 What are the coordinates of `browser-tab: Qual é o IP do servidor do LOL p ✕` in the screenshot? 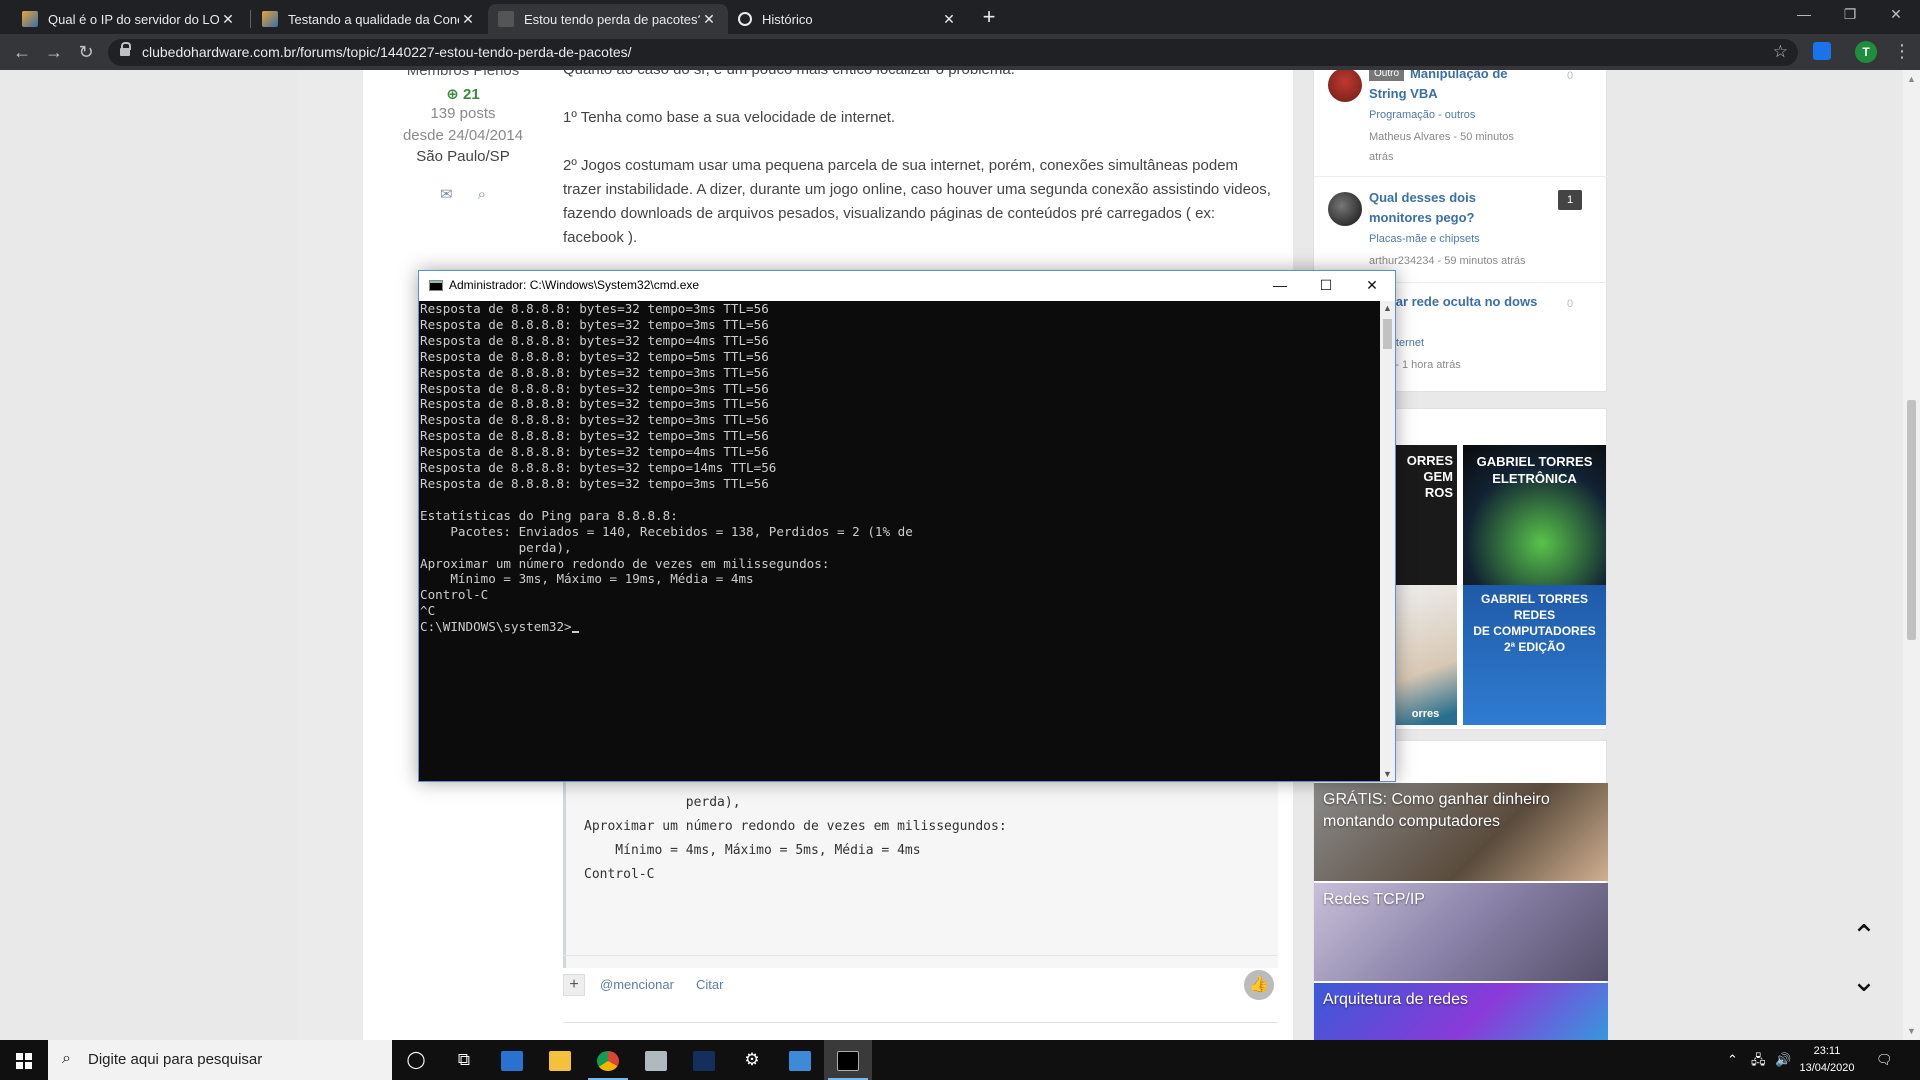 It's located at (129, 19).